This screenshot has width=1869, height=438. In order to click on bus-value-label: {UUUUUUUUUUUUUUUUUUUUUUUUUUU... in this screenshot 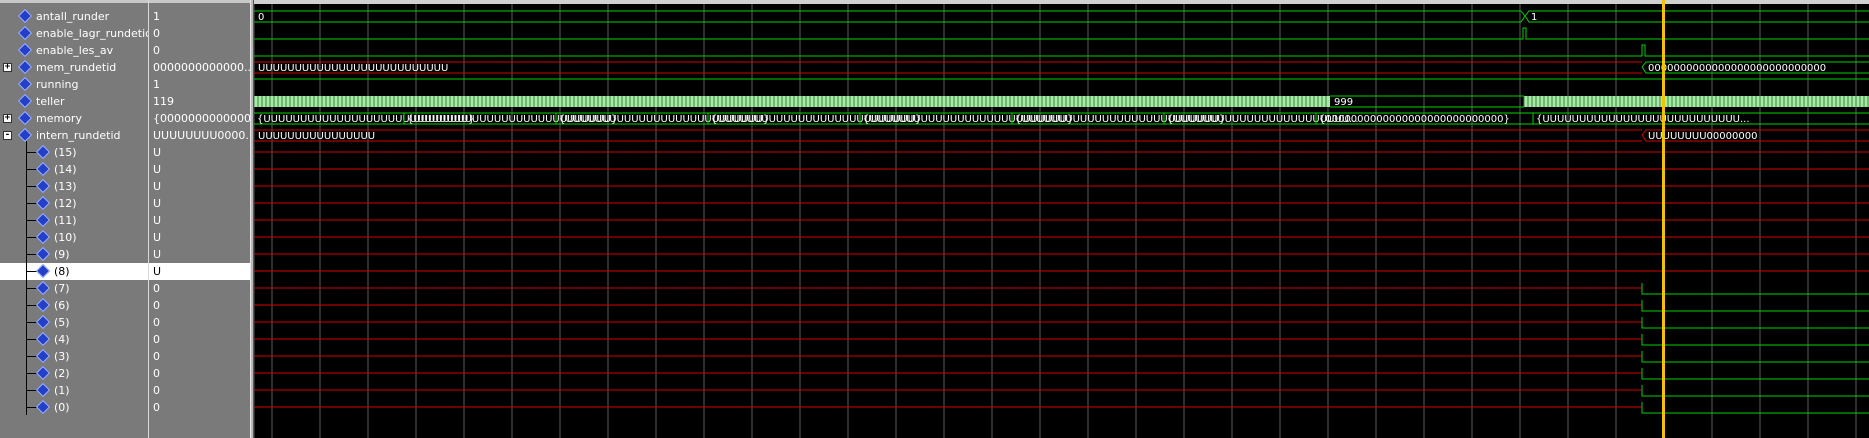, I will do `click(1643, 119)`.